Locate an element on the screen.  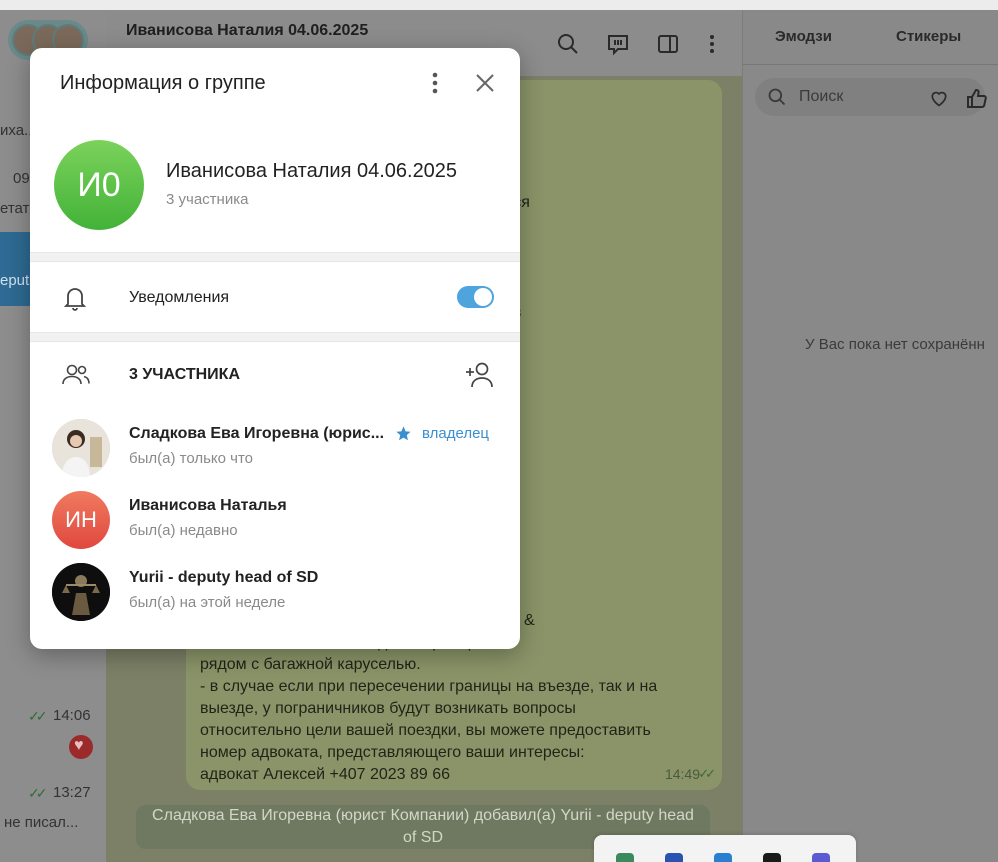
group-avatar: И0 is located at coordinates (99, 185).